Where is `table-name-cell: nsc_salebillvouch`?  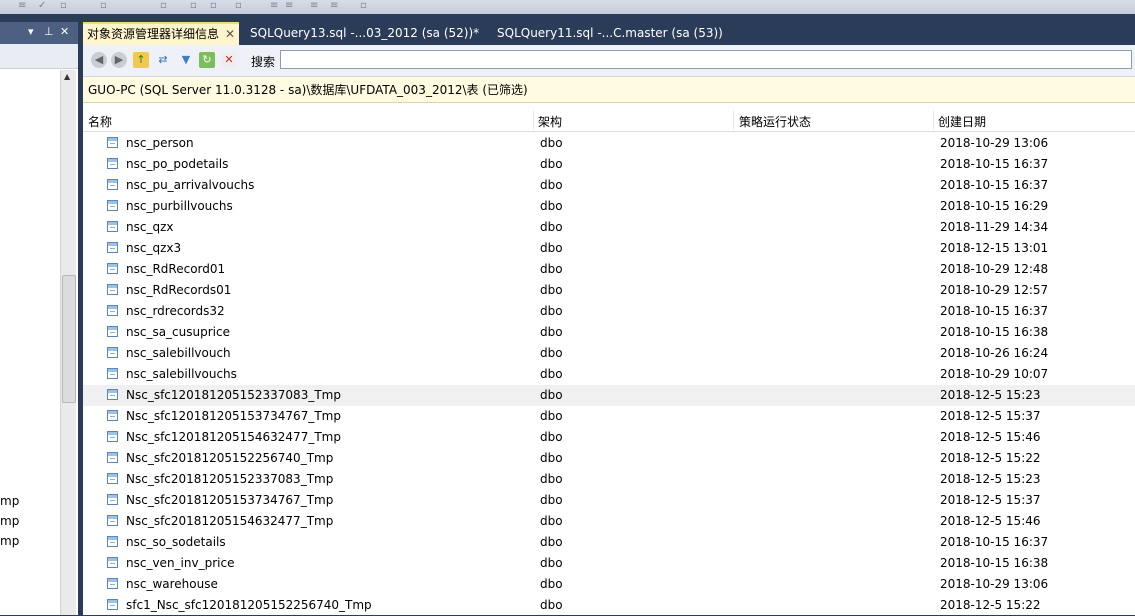
table-name-cell: nsc_salebillvouch is located at coordinates (178, 353).